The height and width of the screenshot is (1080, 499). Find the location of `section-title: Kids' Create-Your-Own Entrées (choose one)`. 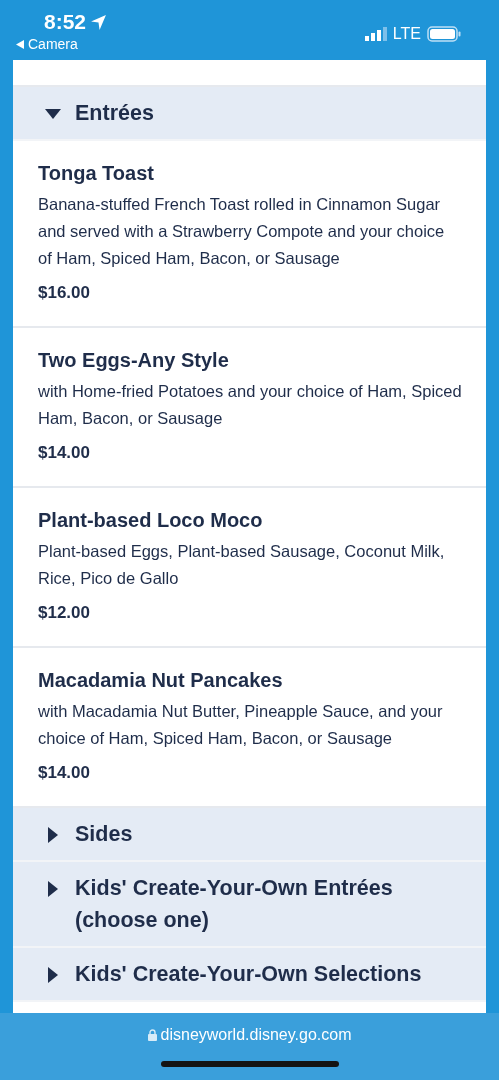

section-title: Kids' Create-Your-Own Entrées (choose one) is located at coordinates (234, 904).